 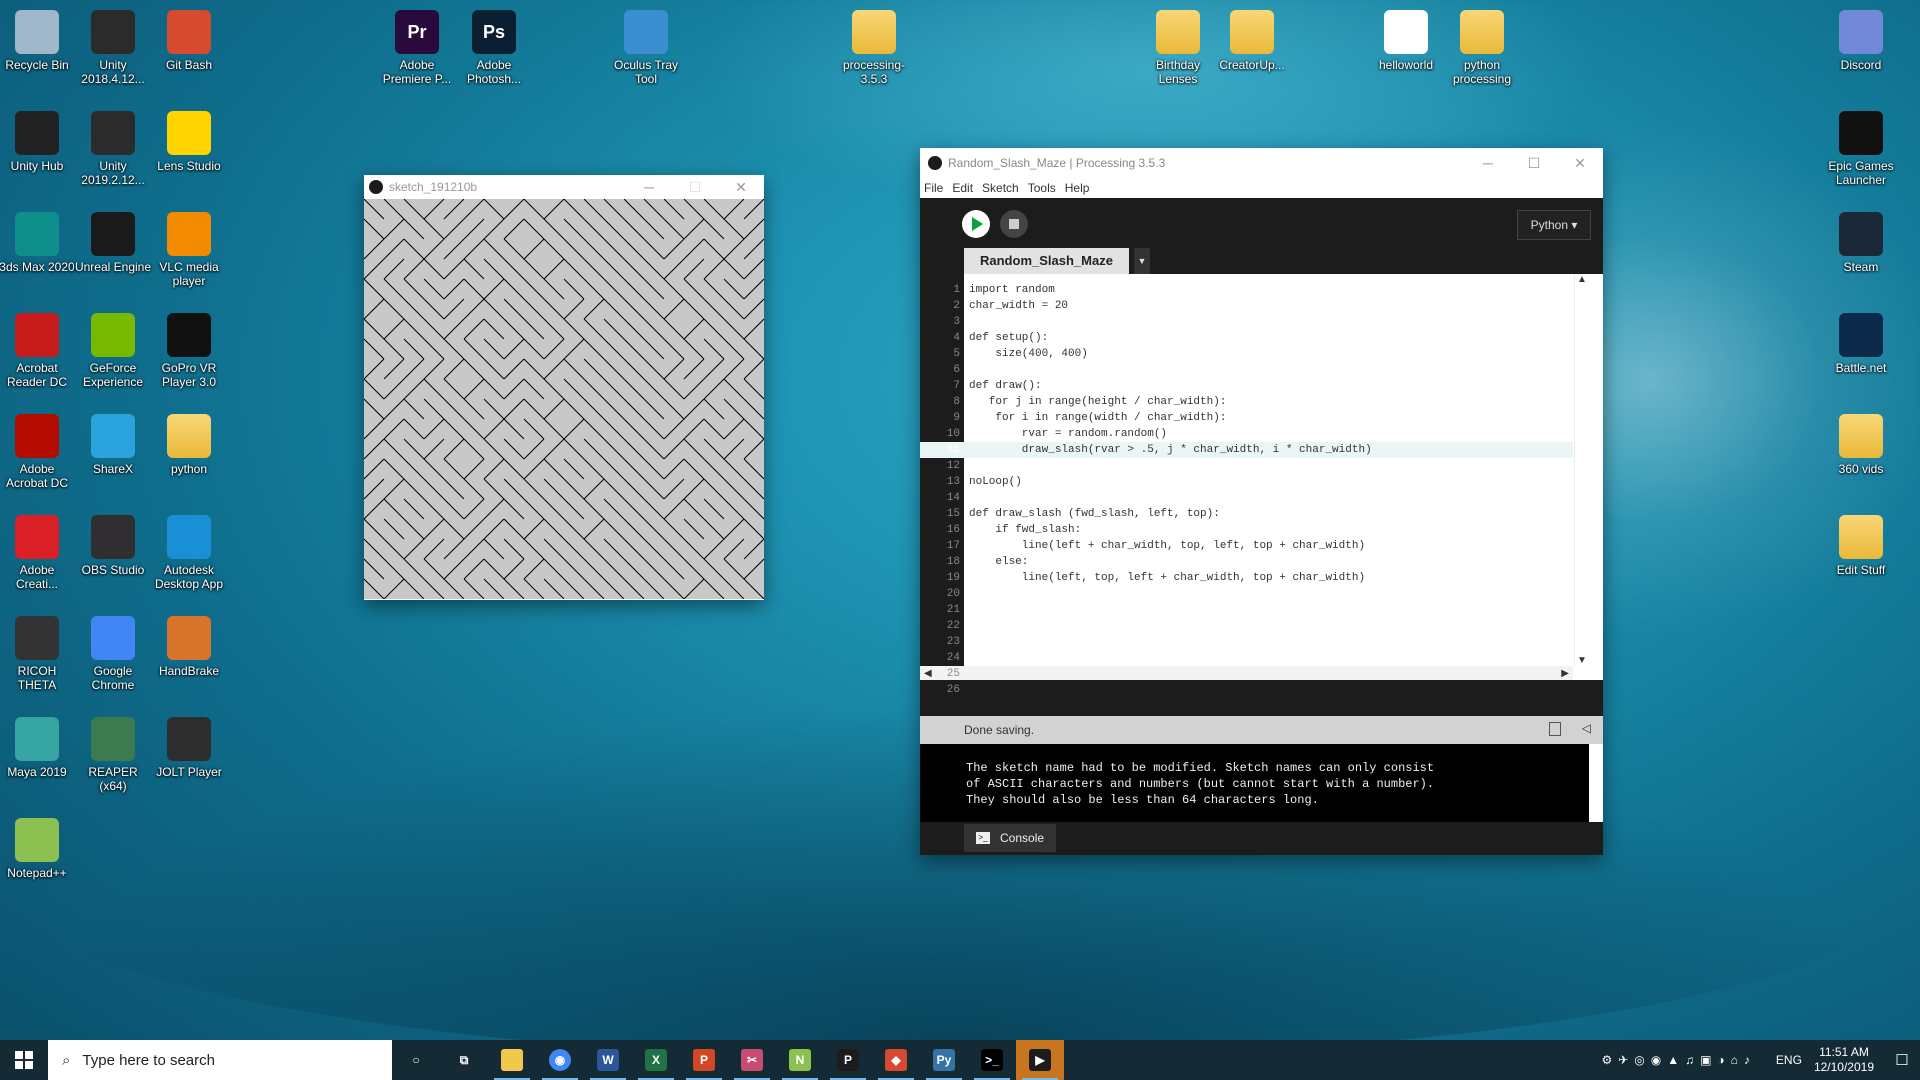 What do you see at coordinates (38, 651) in the screenshot?
I see `desktop-icon: RICOH THETA` at bounding box center [38, 651].